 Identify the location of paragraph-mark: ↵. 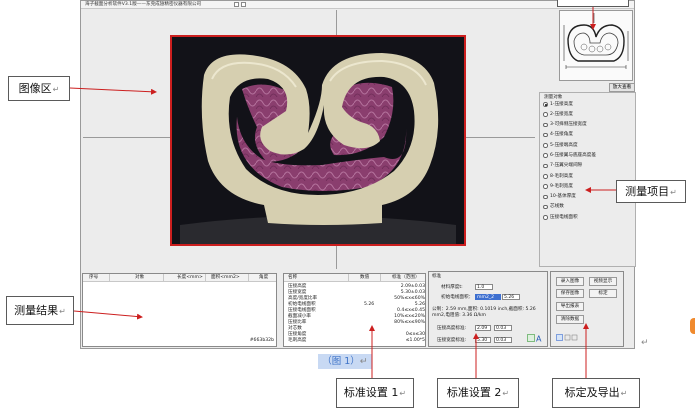
(645, 343).